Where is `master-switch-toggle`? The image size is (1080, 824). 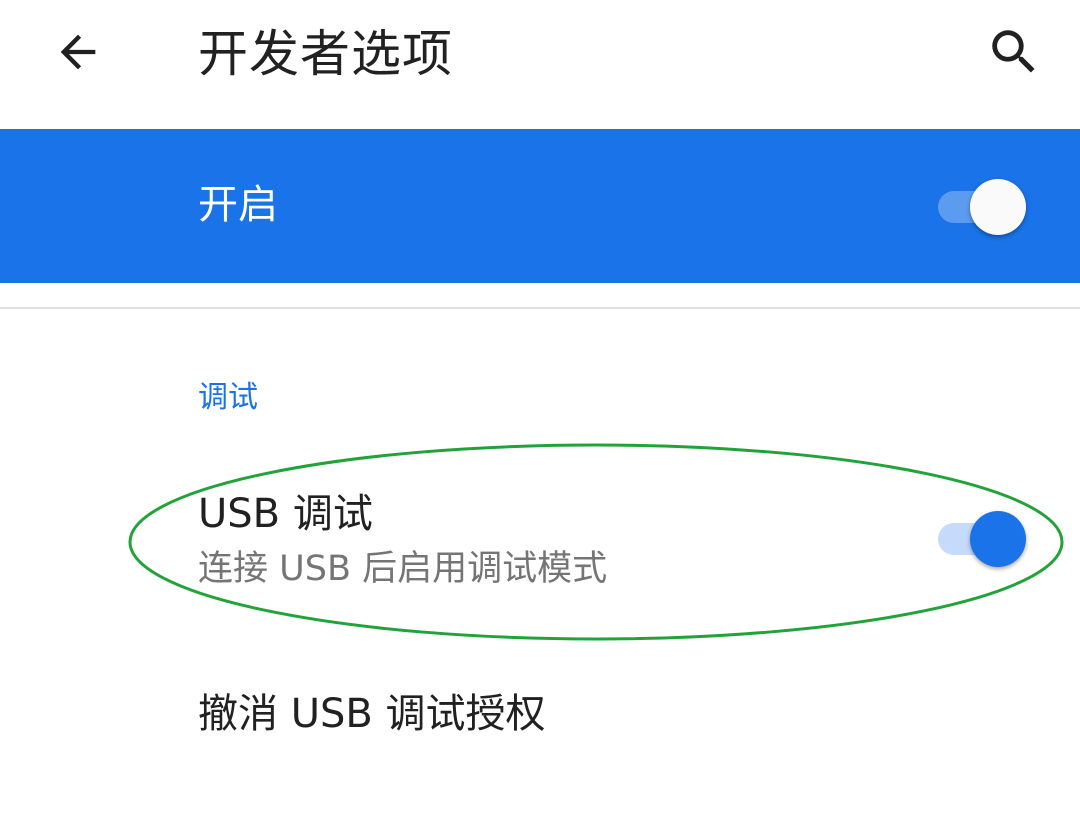 master-switch-toggle is located at coordinates (984, 207).